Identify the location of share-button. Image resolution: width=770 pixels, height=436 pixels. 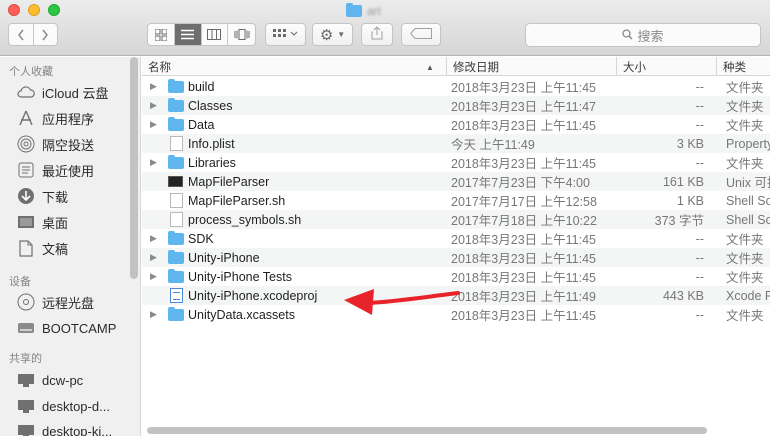
(377, 34).